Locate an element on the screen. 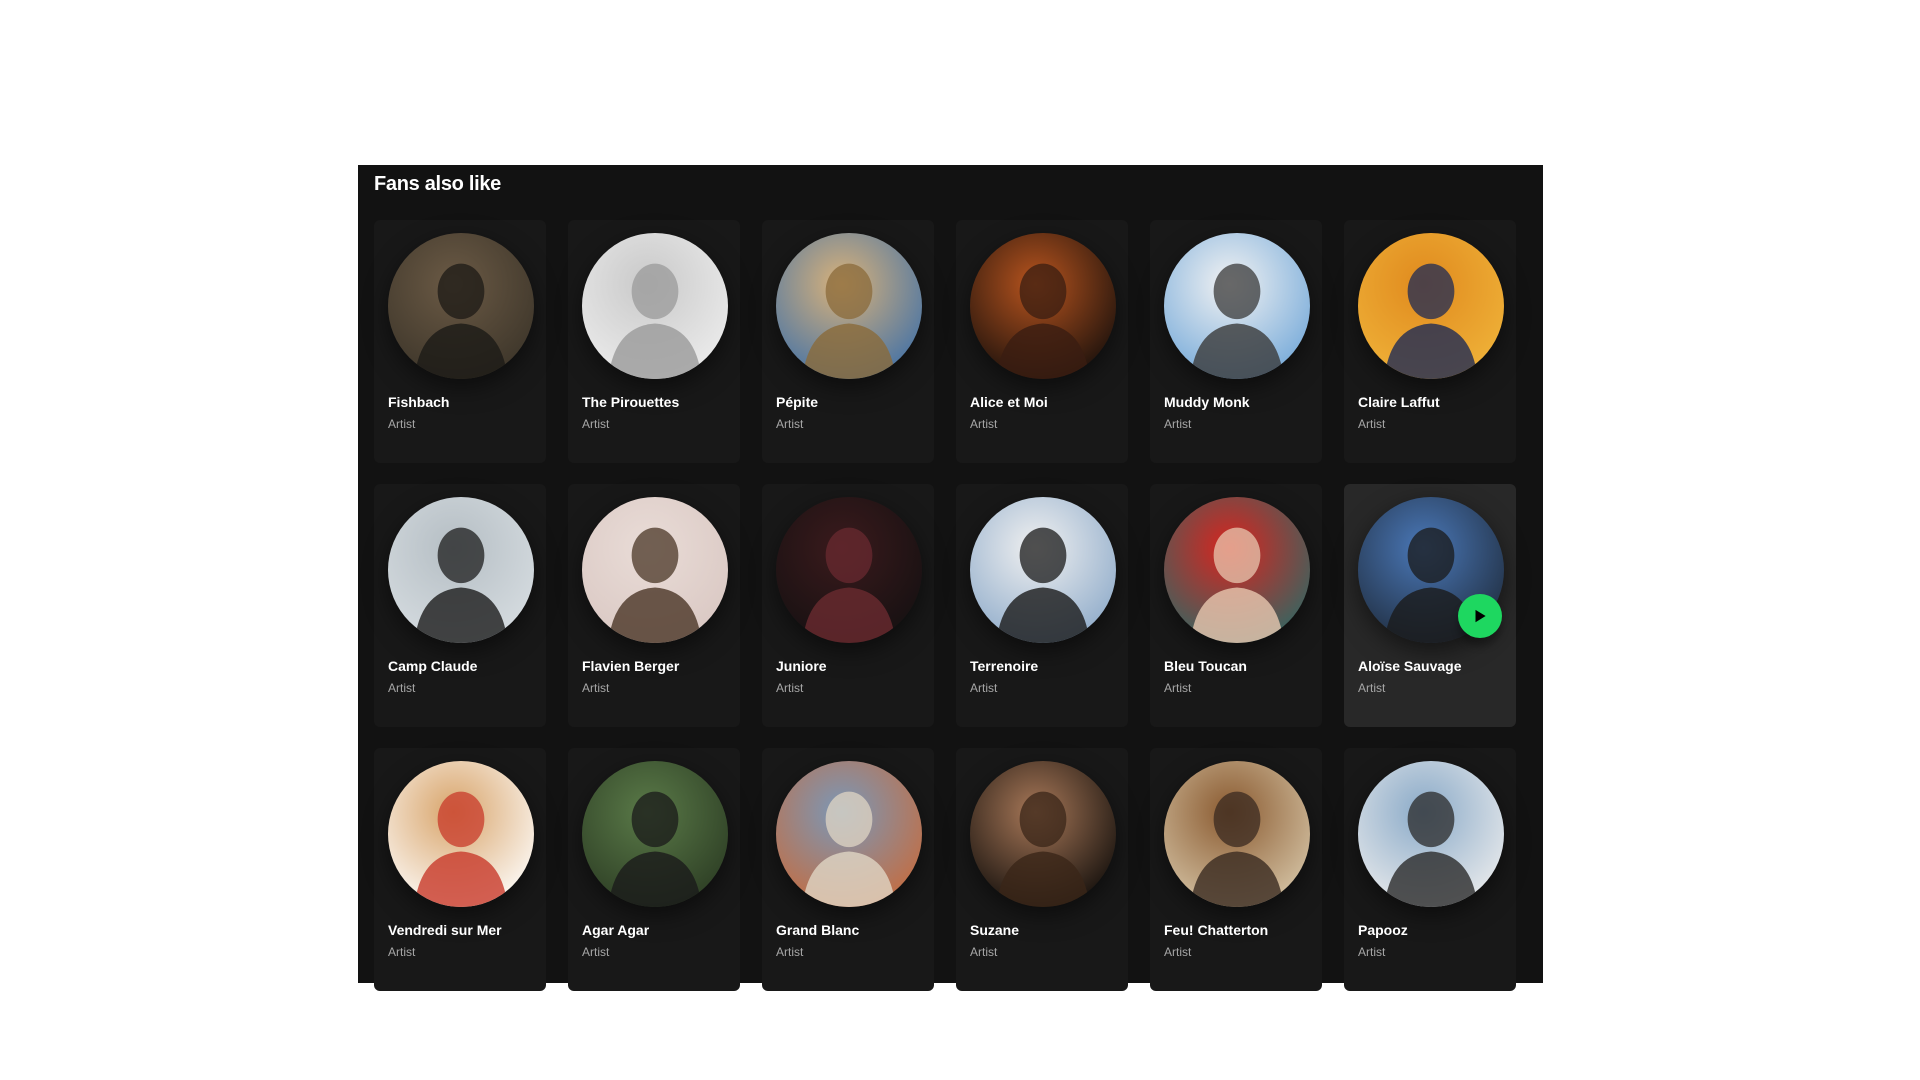  artist-card: Juniore Artist is located at coordinates (848, 605).